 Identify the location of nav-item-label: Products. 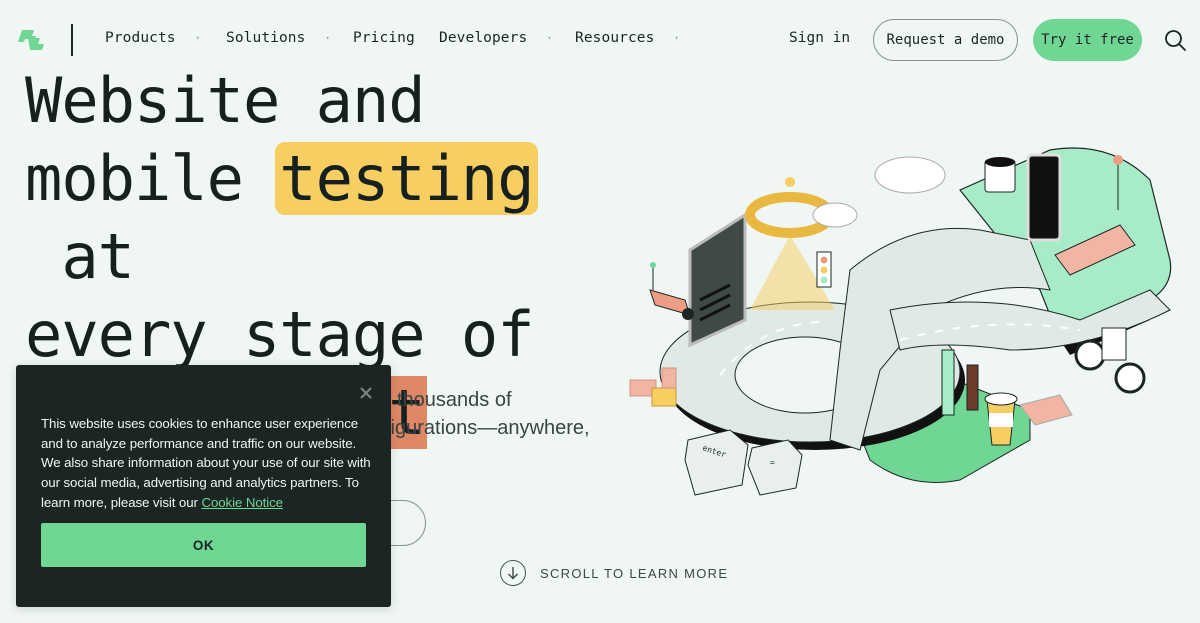
(140, 38).